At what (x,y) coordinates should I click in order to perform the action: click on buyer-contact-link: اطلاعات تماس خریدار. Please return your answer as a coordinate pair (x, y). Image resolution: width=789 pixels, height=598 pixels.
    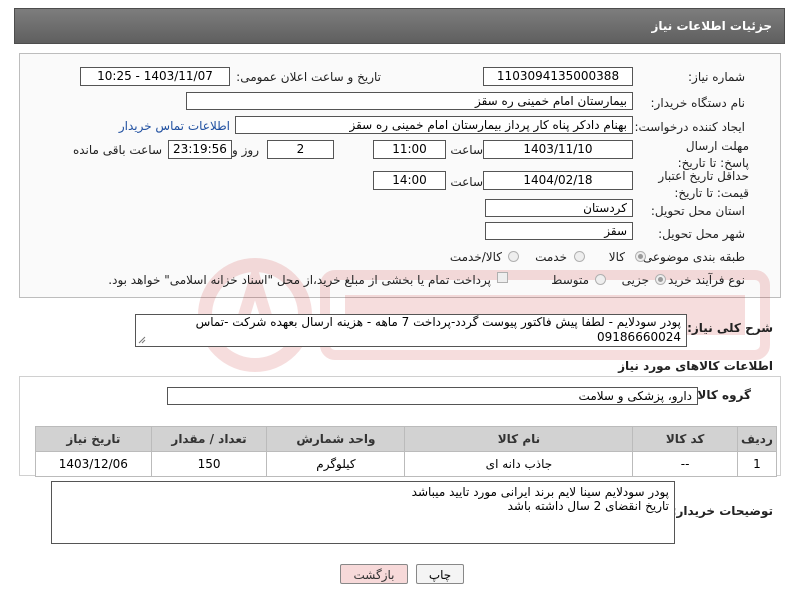
    Looking at the image, I should click on (174, 126).